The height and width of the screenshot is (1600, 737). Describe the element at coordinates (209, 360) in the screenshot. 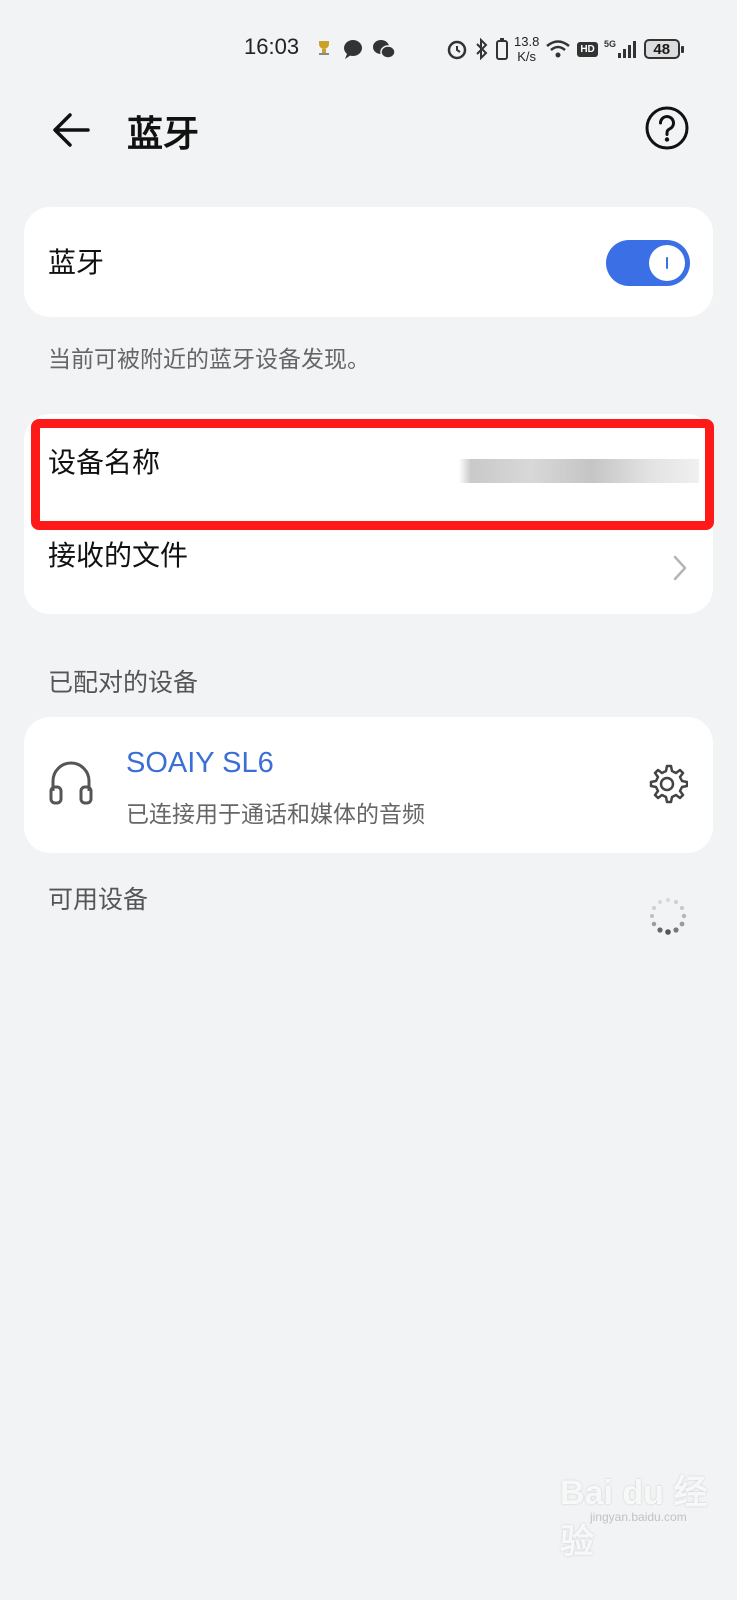

I see `discoverable-hint: 当前可被附近的蓝牙设备发现。` at that location.